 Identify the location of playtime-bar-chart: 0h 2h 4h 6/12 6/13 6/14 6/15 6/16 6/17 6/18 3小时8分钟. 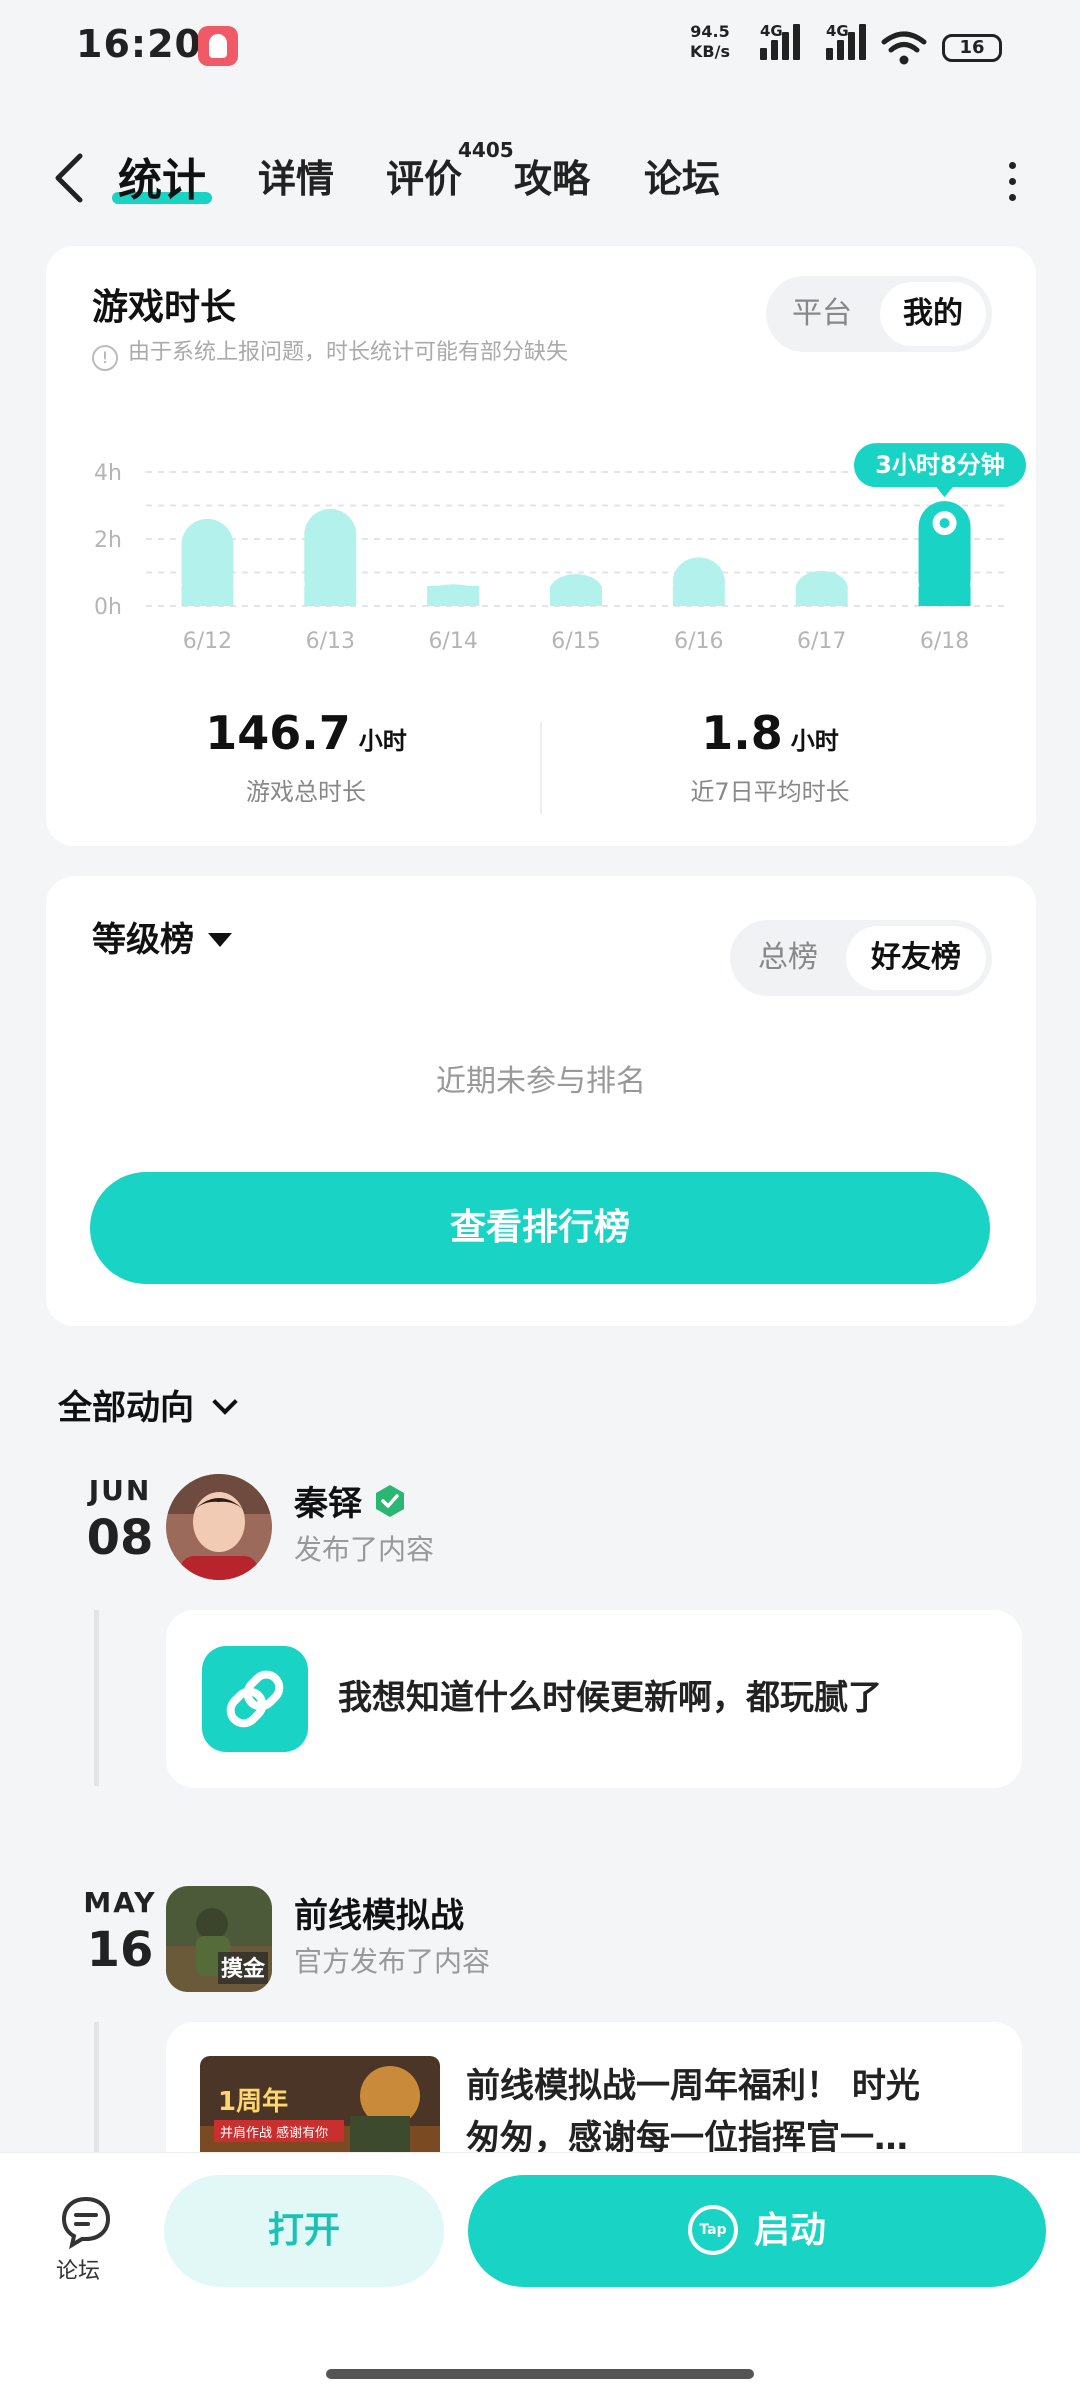
(560, 548).